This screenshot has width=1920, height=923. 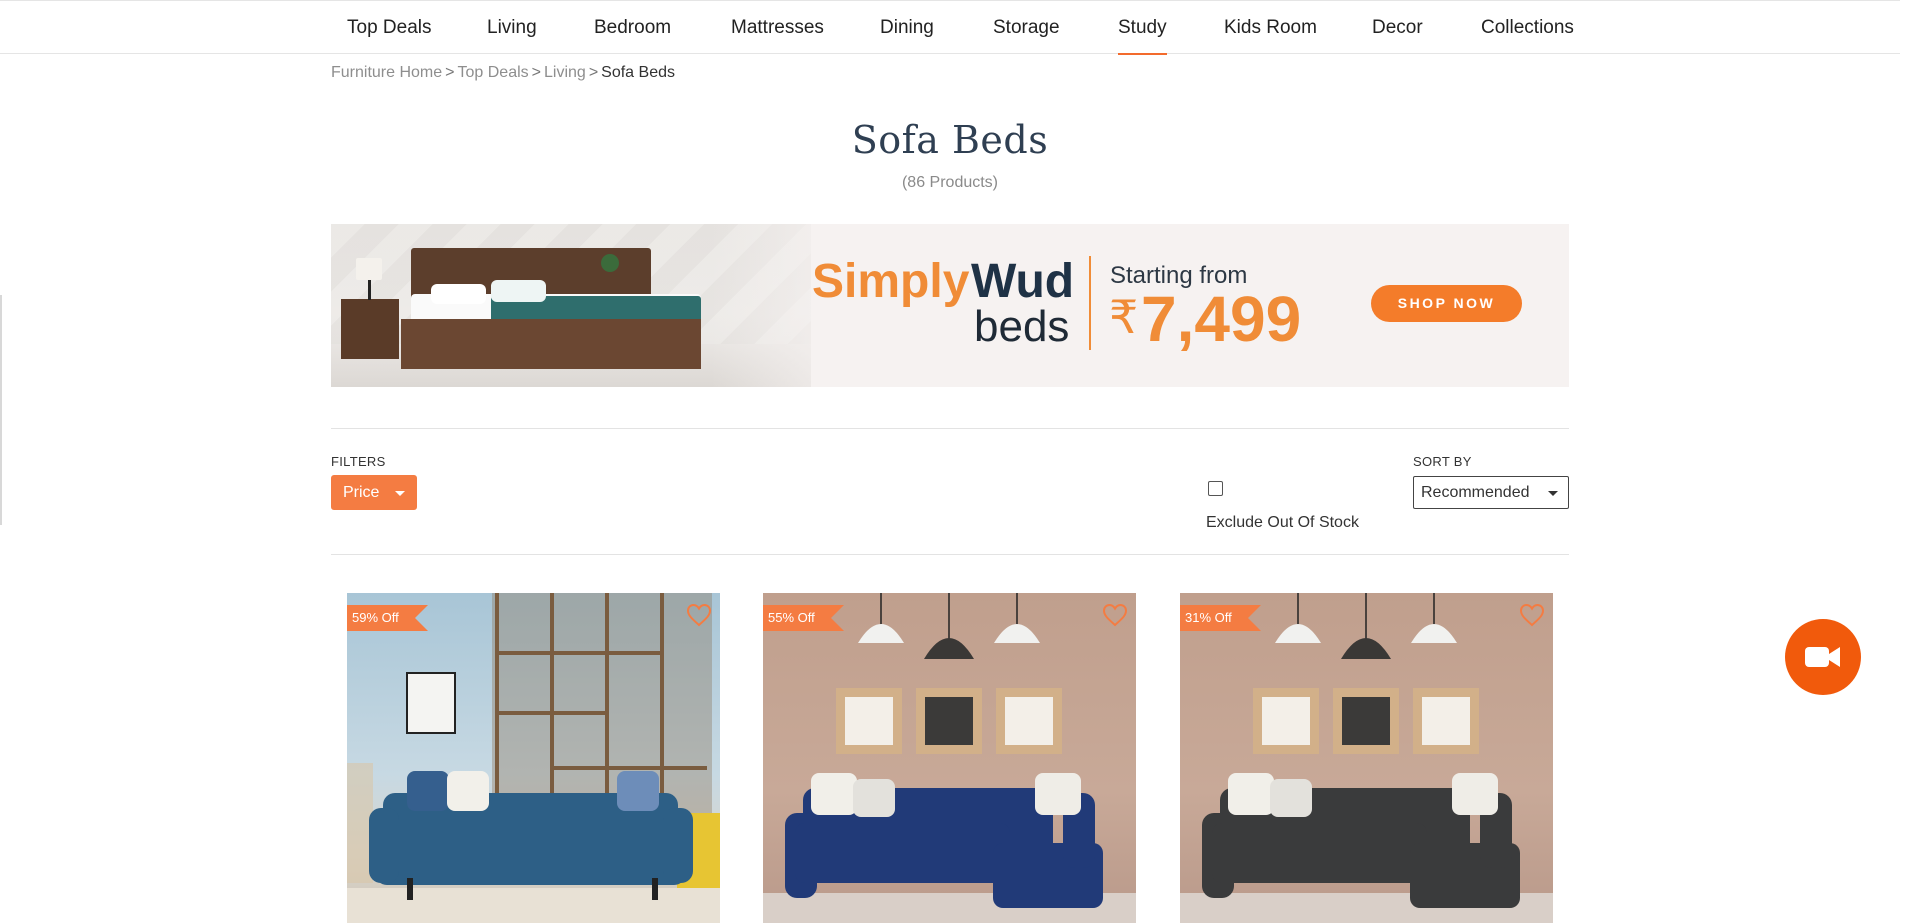 I want to click on breadcrumb-top-deals: Top Deals, so click(x=493, y=72).